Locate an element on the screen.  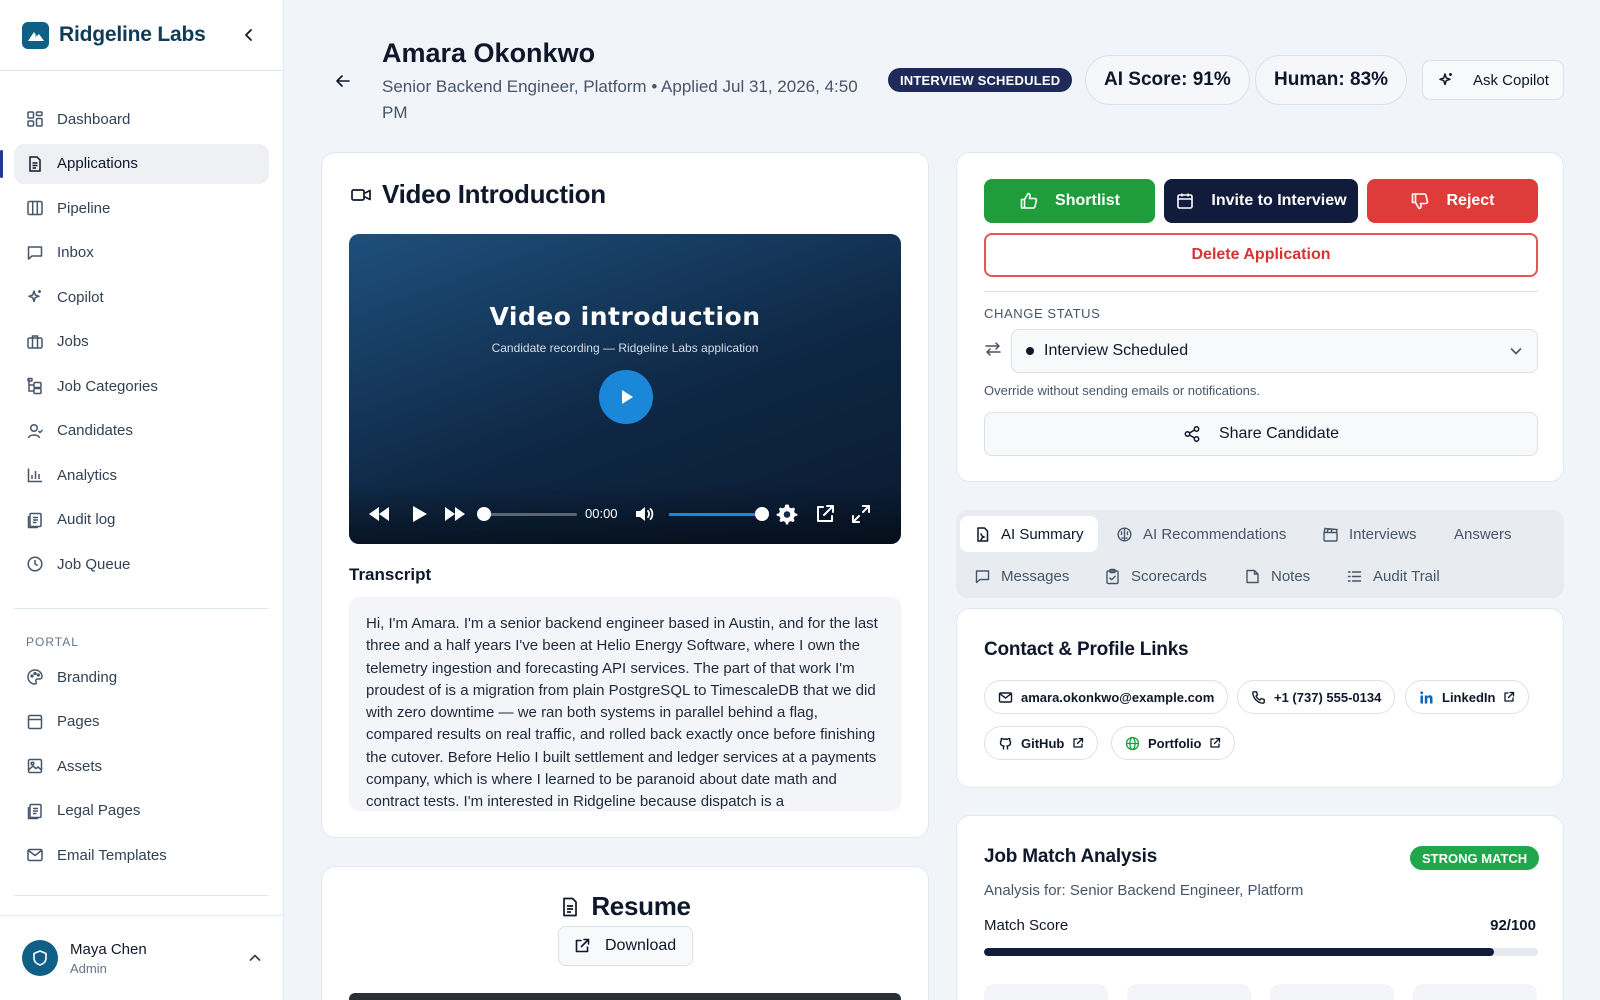
document-icon is located at coordinates (35, 163).